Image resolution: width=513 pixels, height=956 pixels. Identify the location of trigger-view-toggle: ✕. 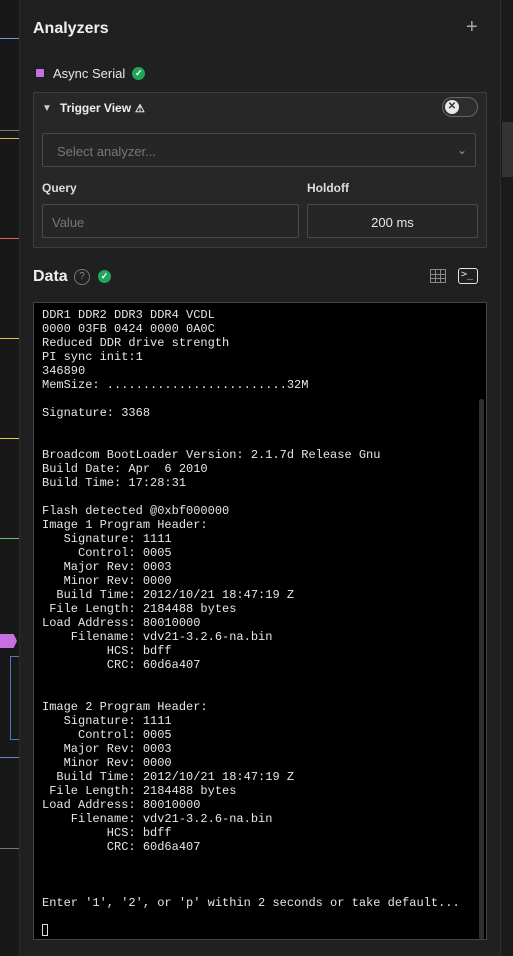
(460, 107).